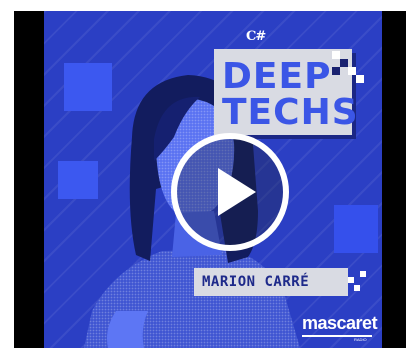 The image size is (415, 350). Describe the element at coordinates (256, 36) in the screenshot. I see `series-logo: C#` at that location.